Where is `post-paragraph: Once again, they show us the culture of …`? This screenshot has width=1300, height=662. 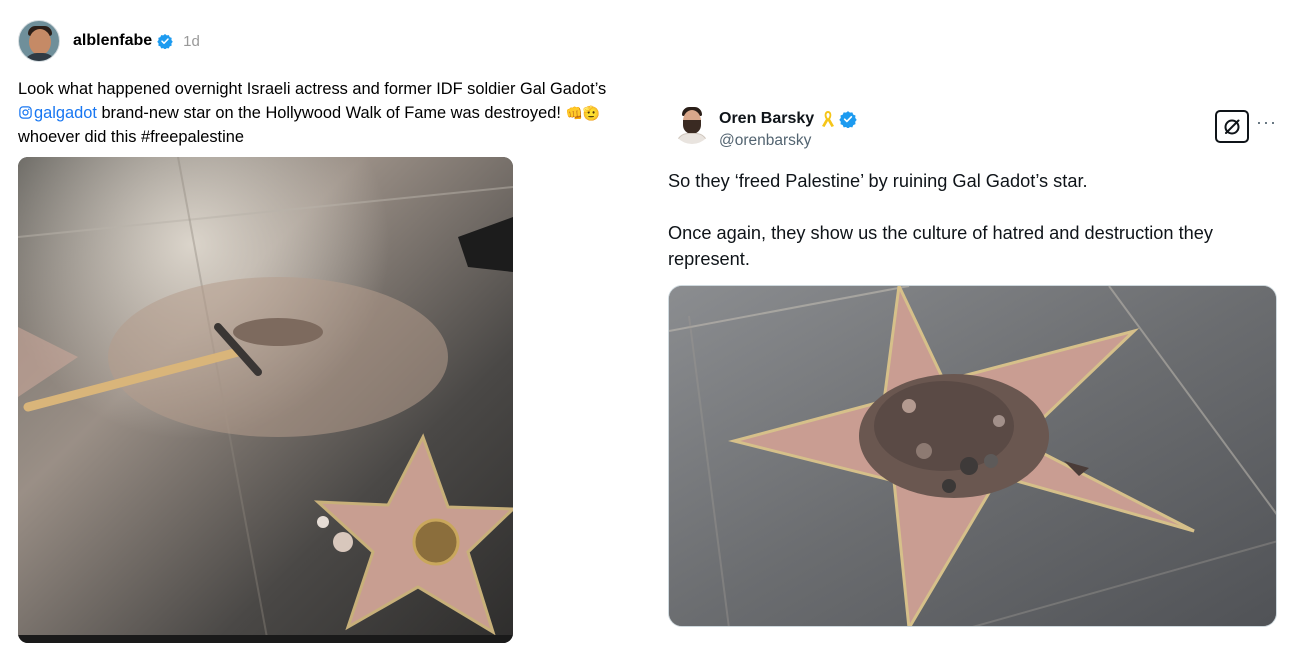 post-paragraph: Once again, they show us the culture of … is located at coordinates (940, 246).